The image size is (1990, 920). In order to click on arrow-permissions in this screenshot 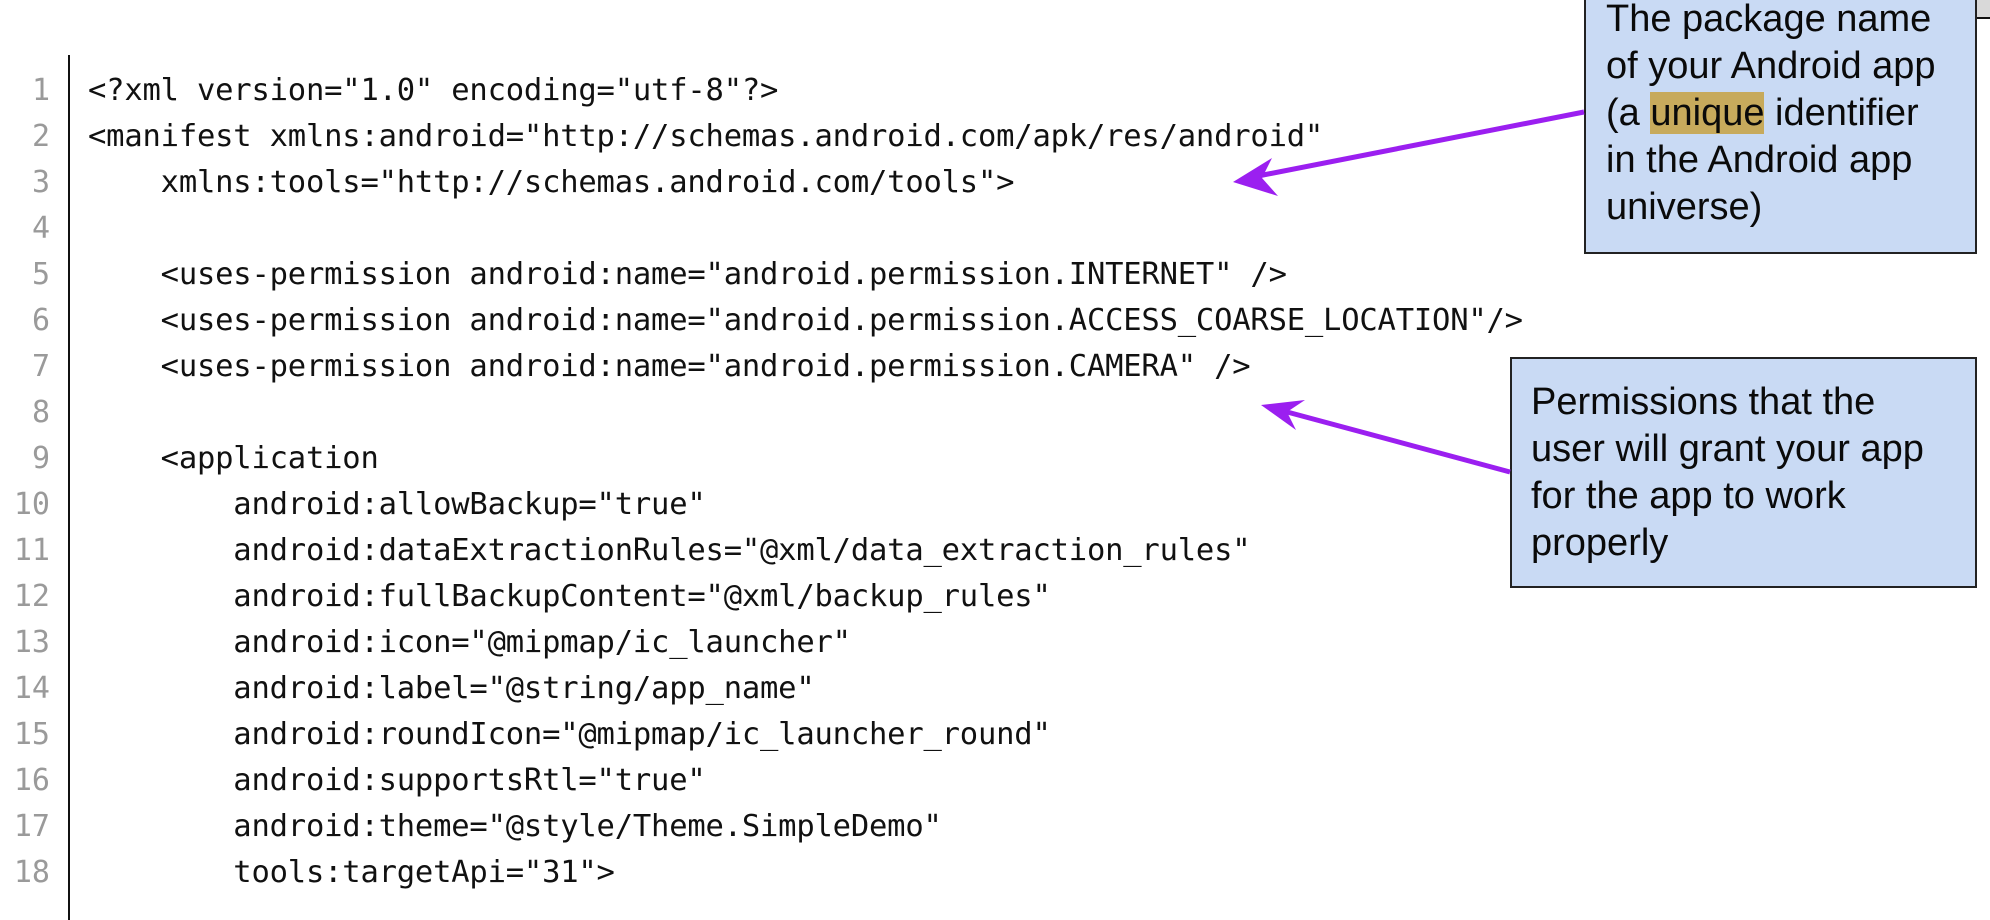, I will do `click(1386, 437)`.